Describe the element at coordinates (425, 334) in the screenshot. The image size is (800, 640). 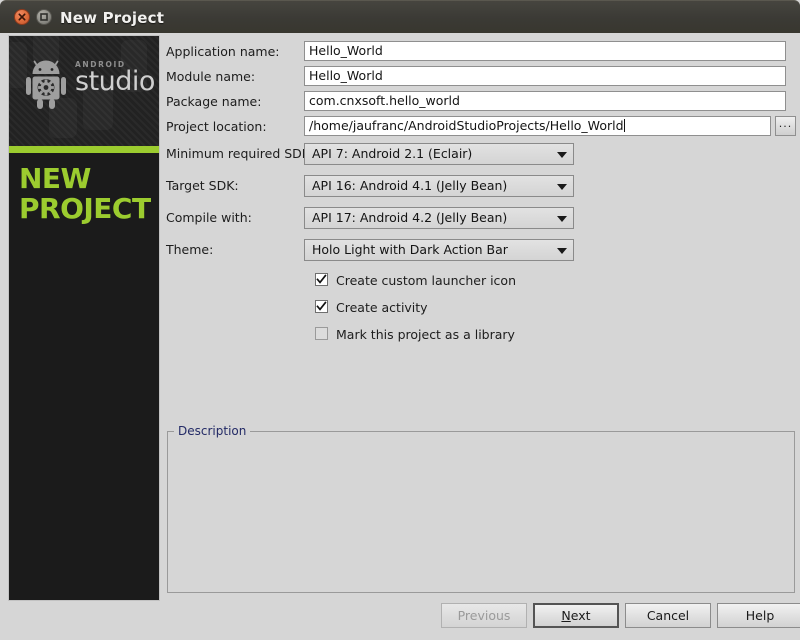
I see `checkbox-label: Mark this project as a library` at that location.